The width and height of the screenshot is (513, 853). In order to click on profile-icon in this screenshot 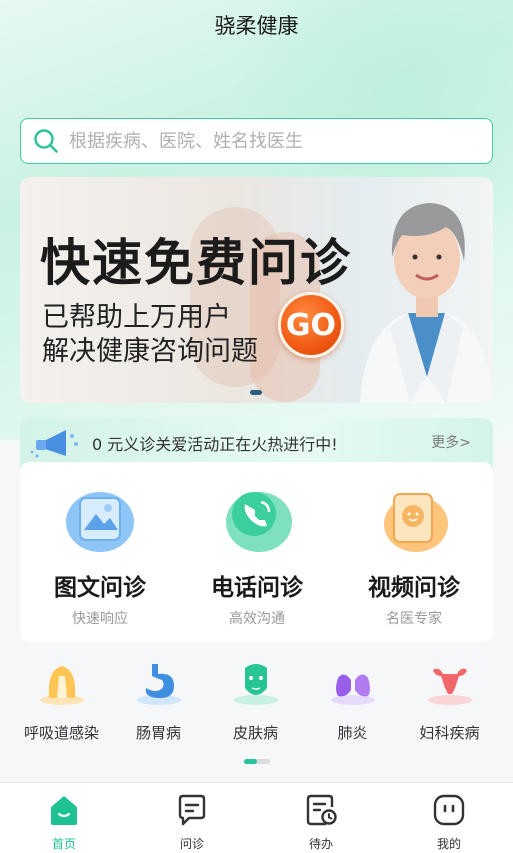, I will do `click(449, 810)`.